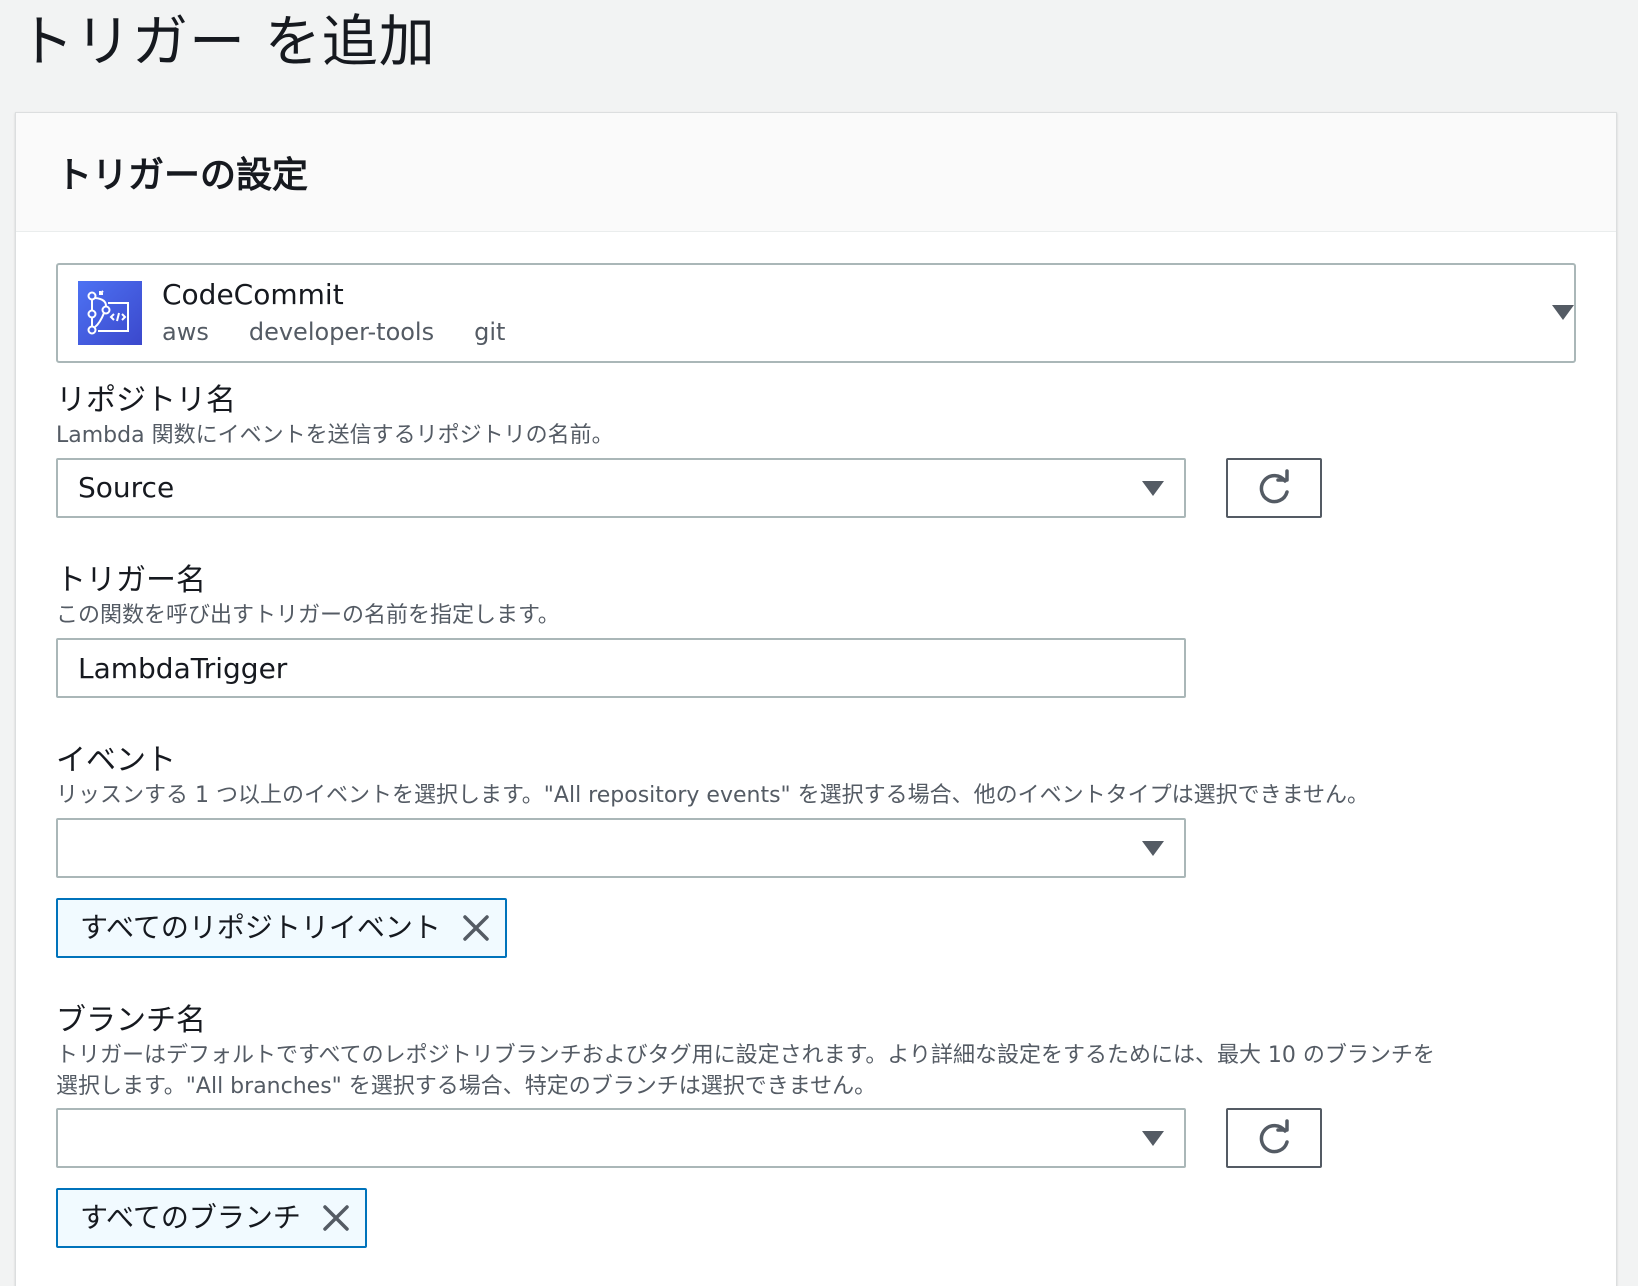  I want to click on repository-select: Source, so click(621, 488).